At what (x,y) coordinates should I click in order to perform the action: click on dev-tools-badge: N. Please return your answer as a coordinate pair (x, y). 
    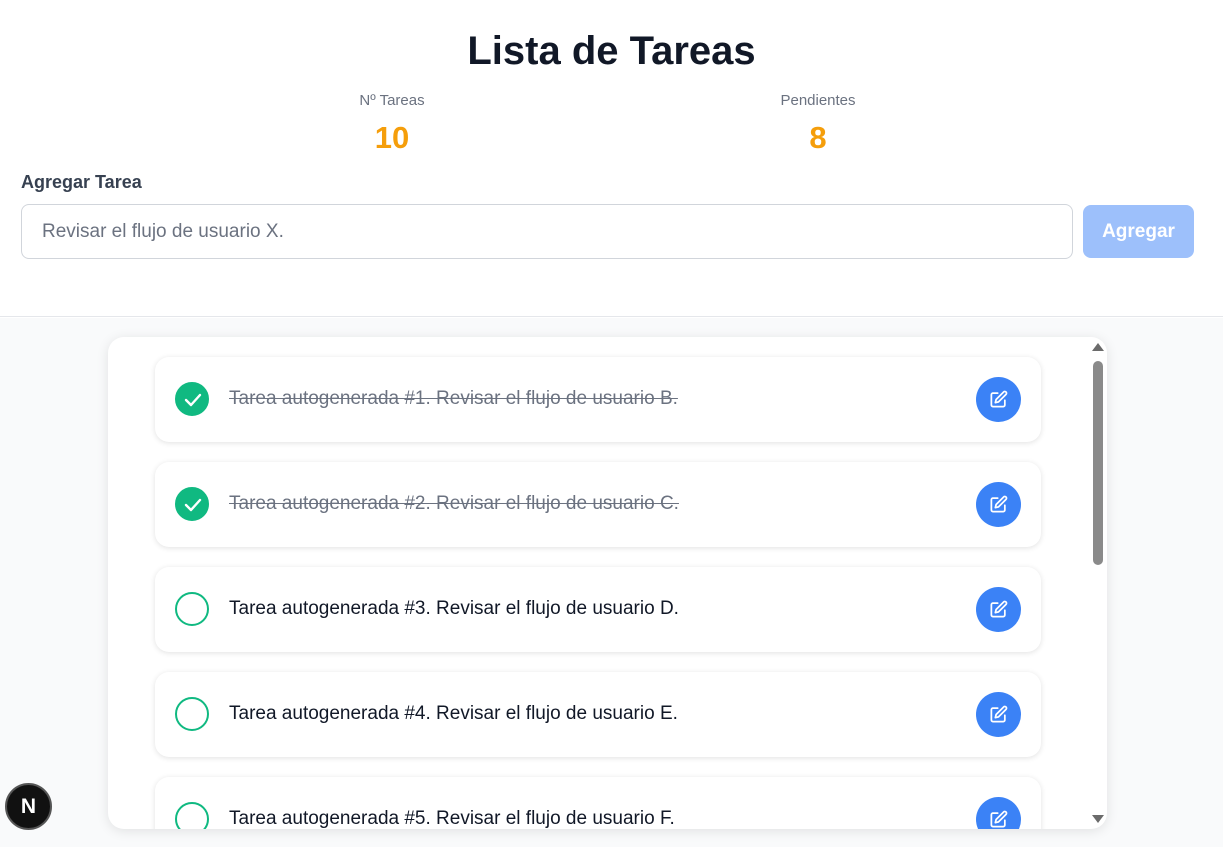
    Looking at the image, I should click on (28, 806).